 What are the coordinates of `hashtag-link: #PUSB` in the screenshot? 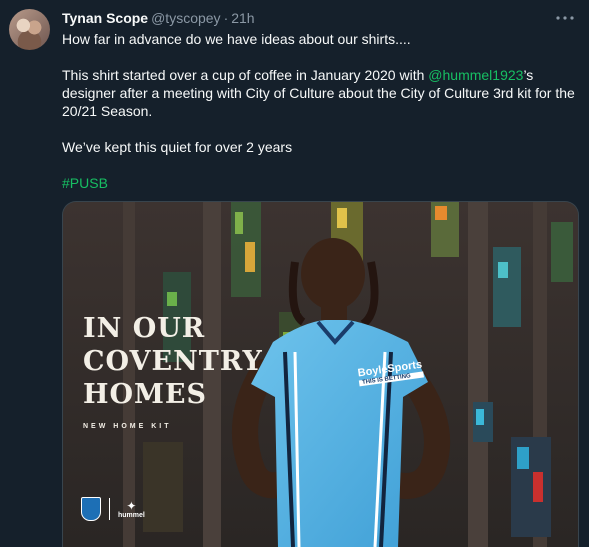 It's located at (85, 183).